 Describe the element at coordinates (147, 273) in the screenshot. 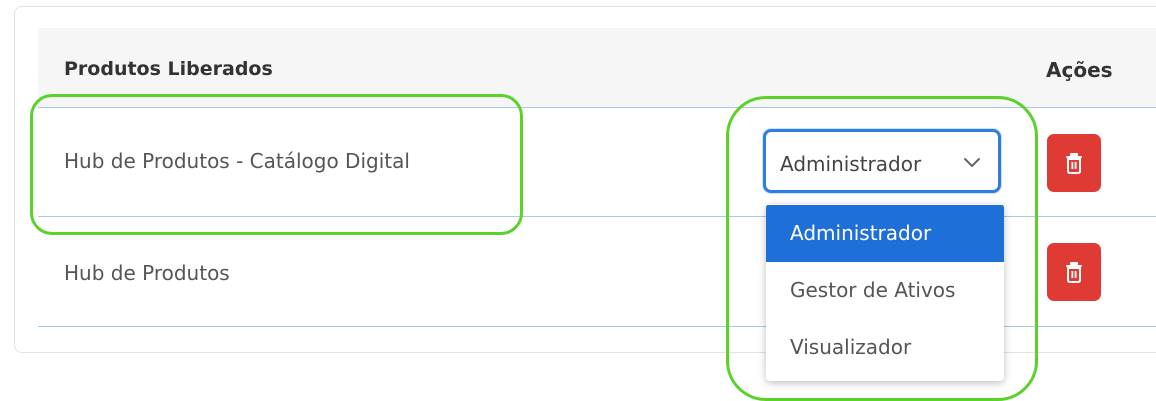

I see `product-name: Hub de Produtos` at that location.